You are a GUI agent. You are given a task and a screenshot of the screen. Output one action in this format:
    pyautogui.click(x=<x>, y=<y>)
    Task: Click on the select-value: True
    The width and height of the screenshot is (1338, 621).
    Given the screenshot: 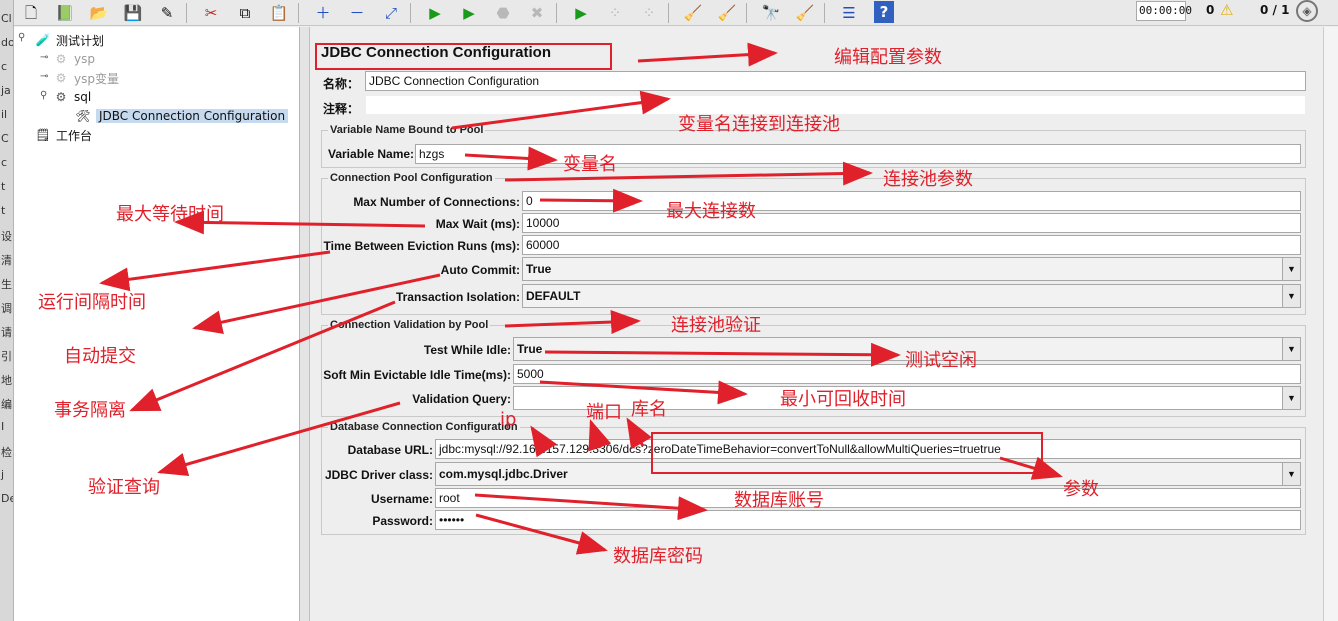 What is the action you would take?
    pyautogui.click(x=530, y=349)
    